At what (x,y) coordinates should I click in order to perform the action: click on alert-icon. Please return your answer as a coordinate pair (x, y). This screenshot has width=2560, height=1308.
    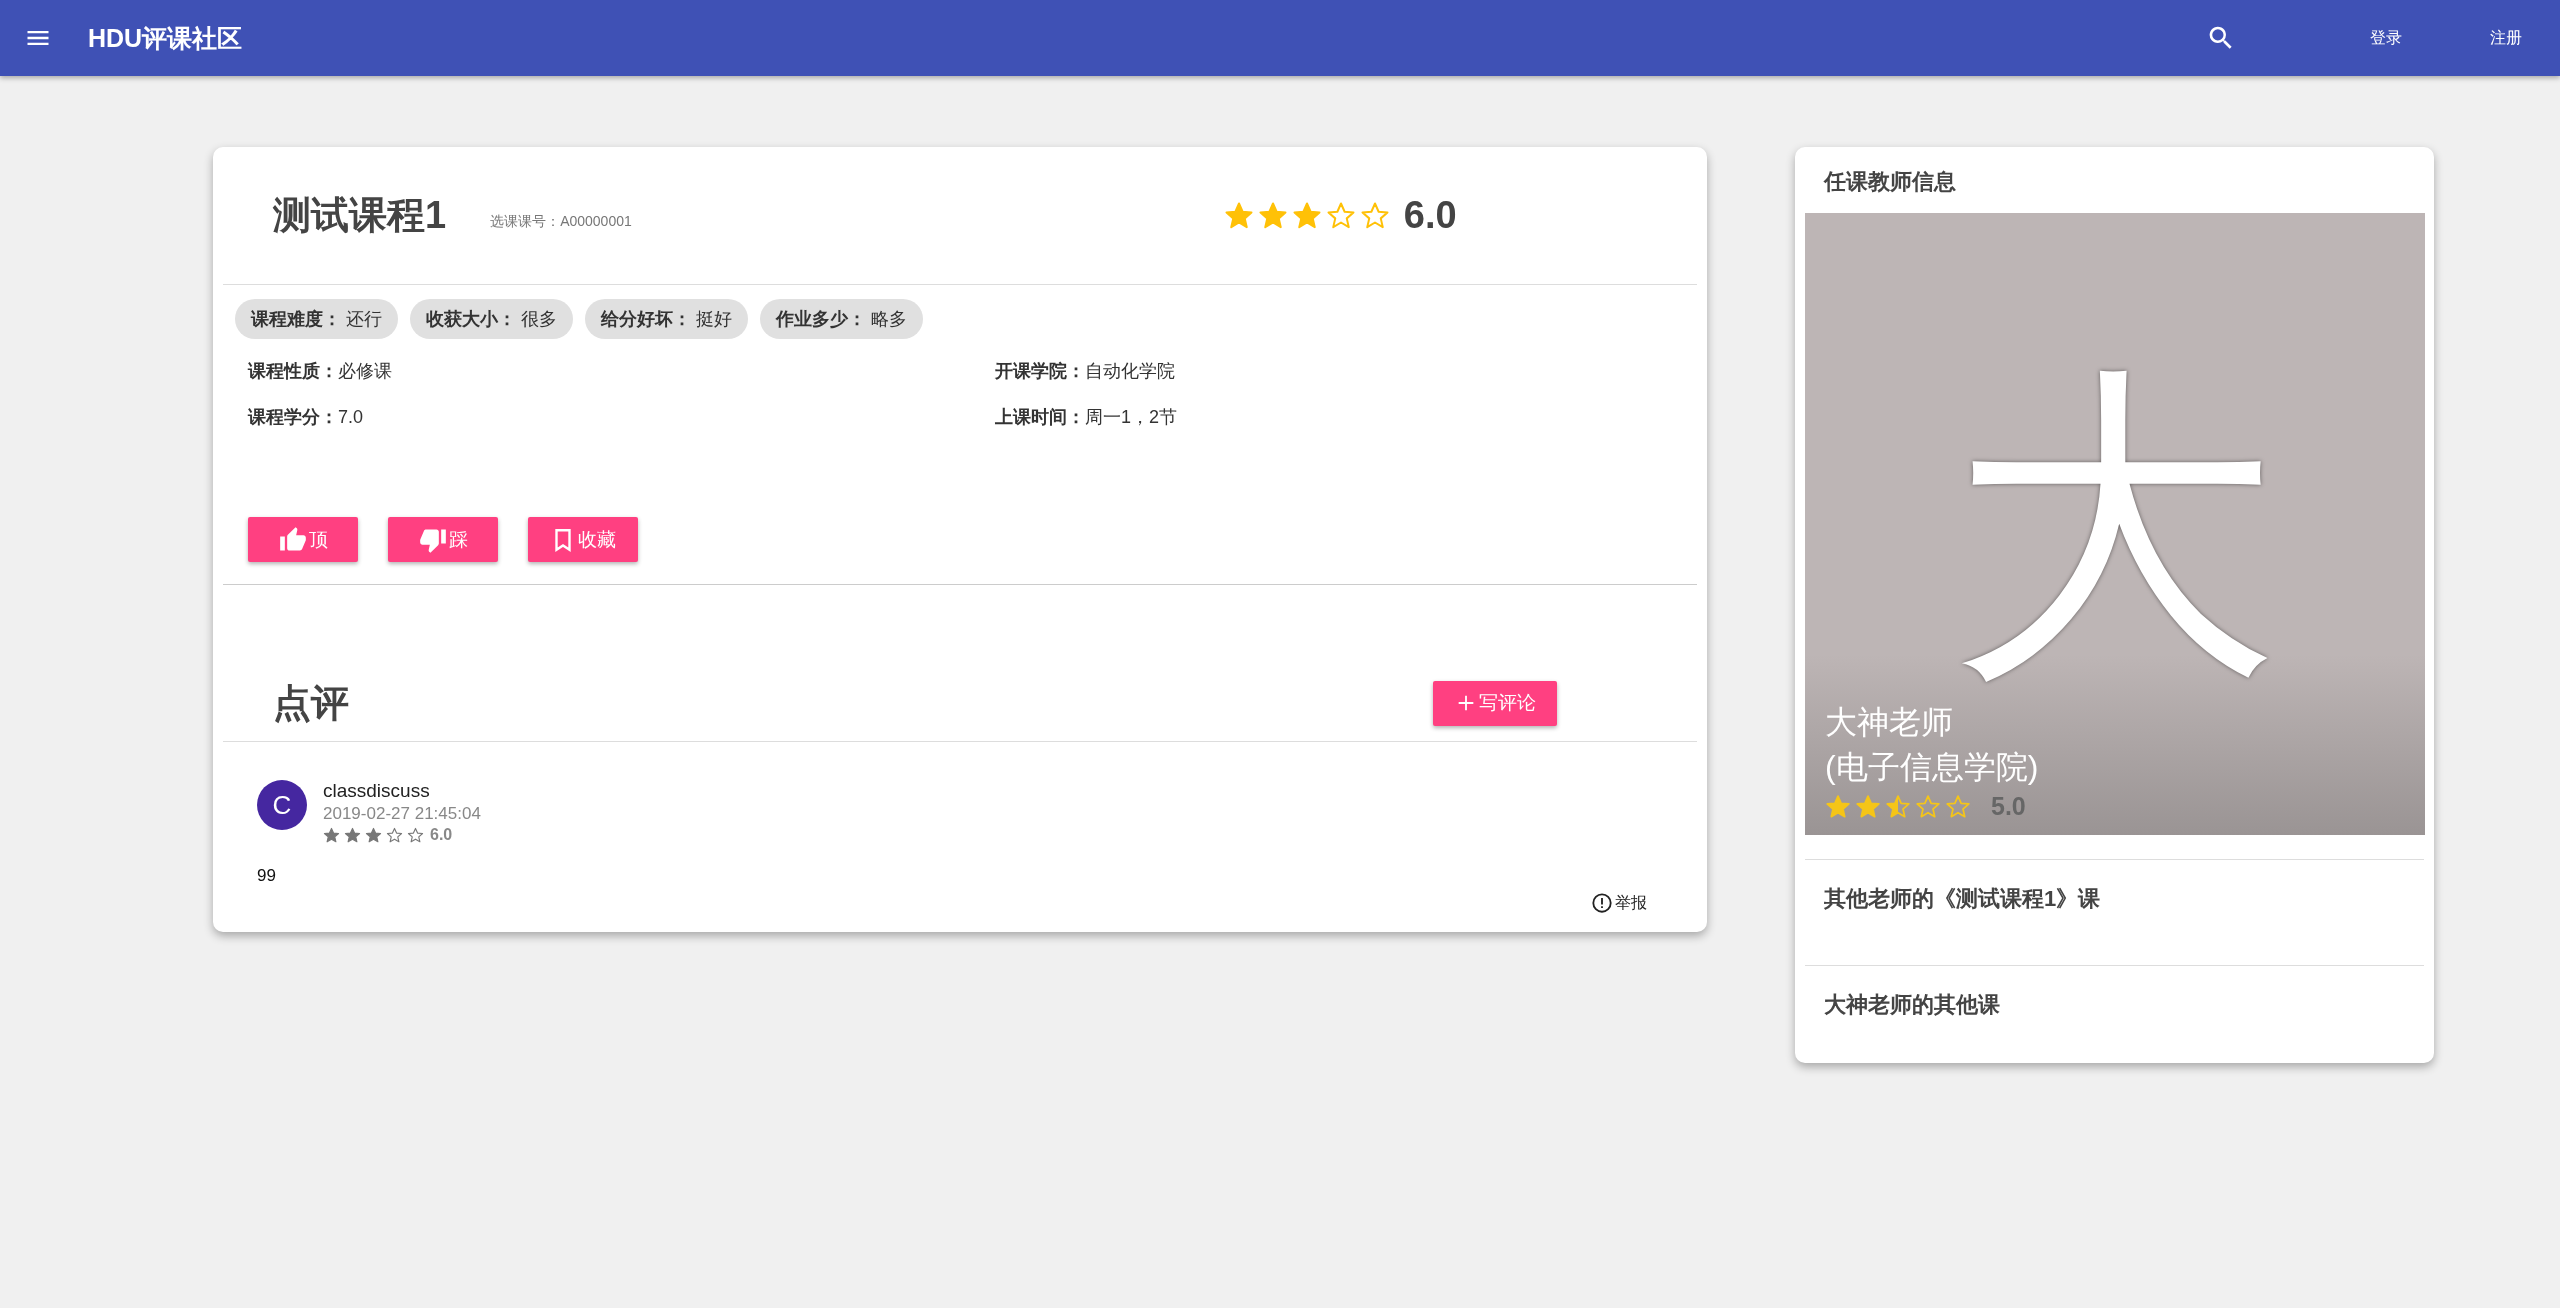
    Looking at the image, I should click on (1602, 903).